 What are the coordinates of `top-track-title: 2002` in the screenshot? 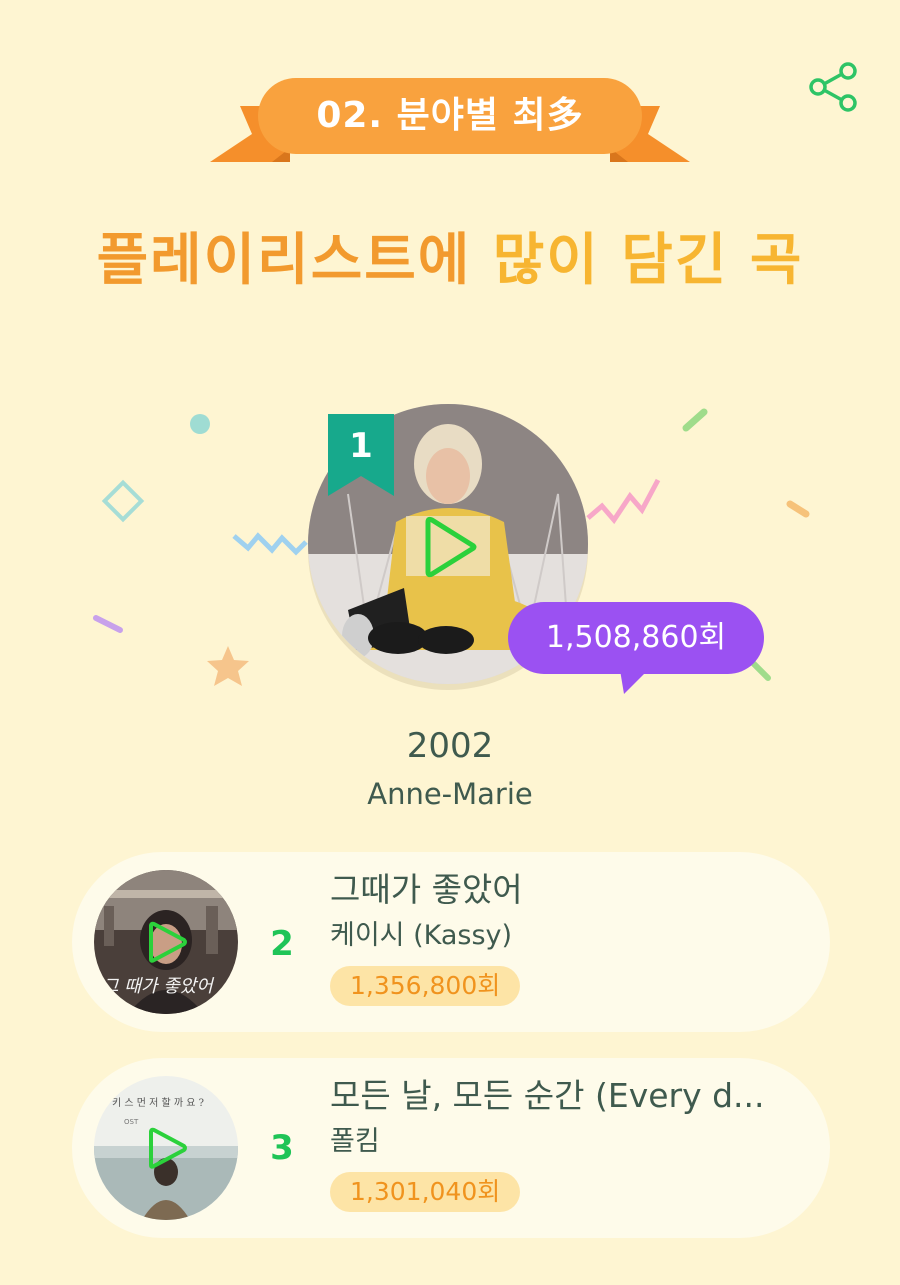 It's located at (450, 746).